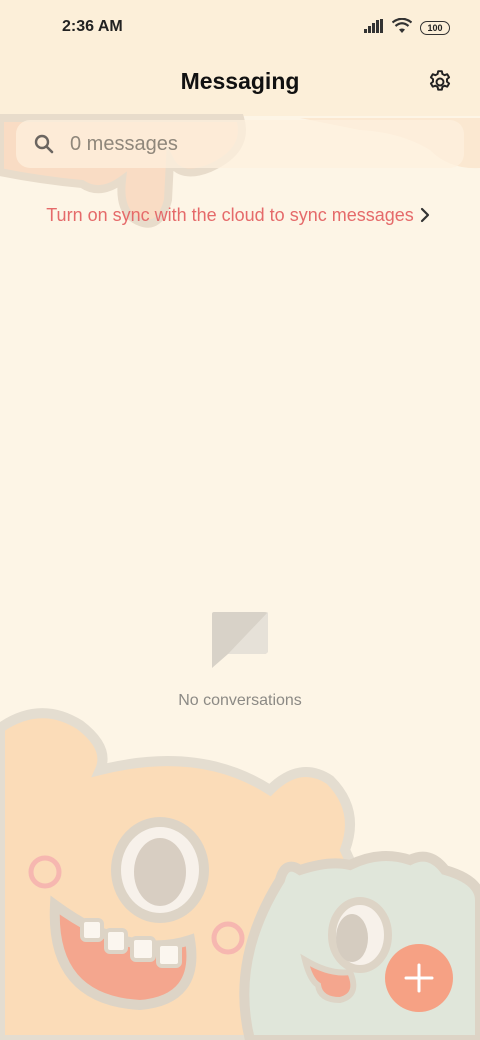 Image resolution: width=480 pixels, height=1040 pixels. What do you see at coordinates (44, 144) in the screenshot?
I see `search-icon` at bounding box center [44, 144].